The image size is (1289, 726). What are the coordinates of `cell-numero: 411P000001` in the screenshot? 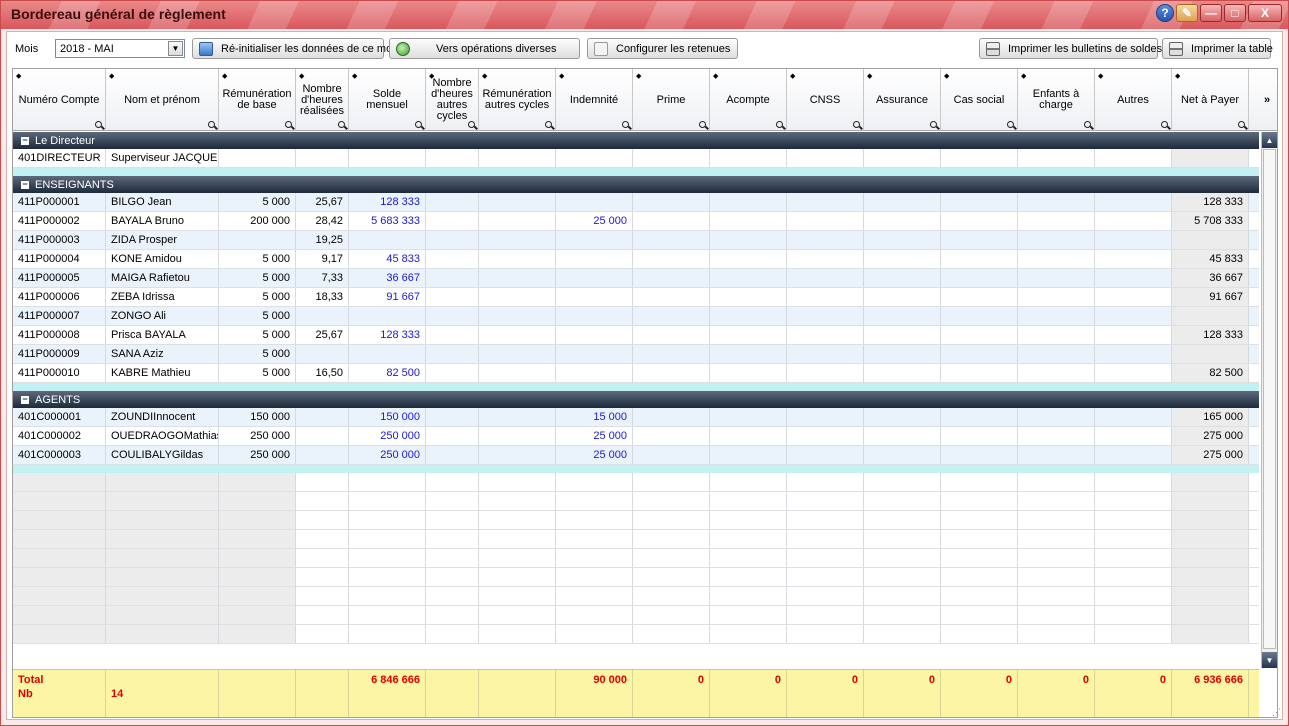 It's located at (59, 202).